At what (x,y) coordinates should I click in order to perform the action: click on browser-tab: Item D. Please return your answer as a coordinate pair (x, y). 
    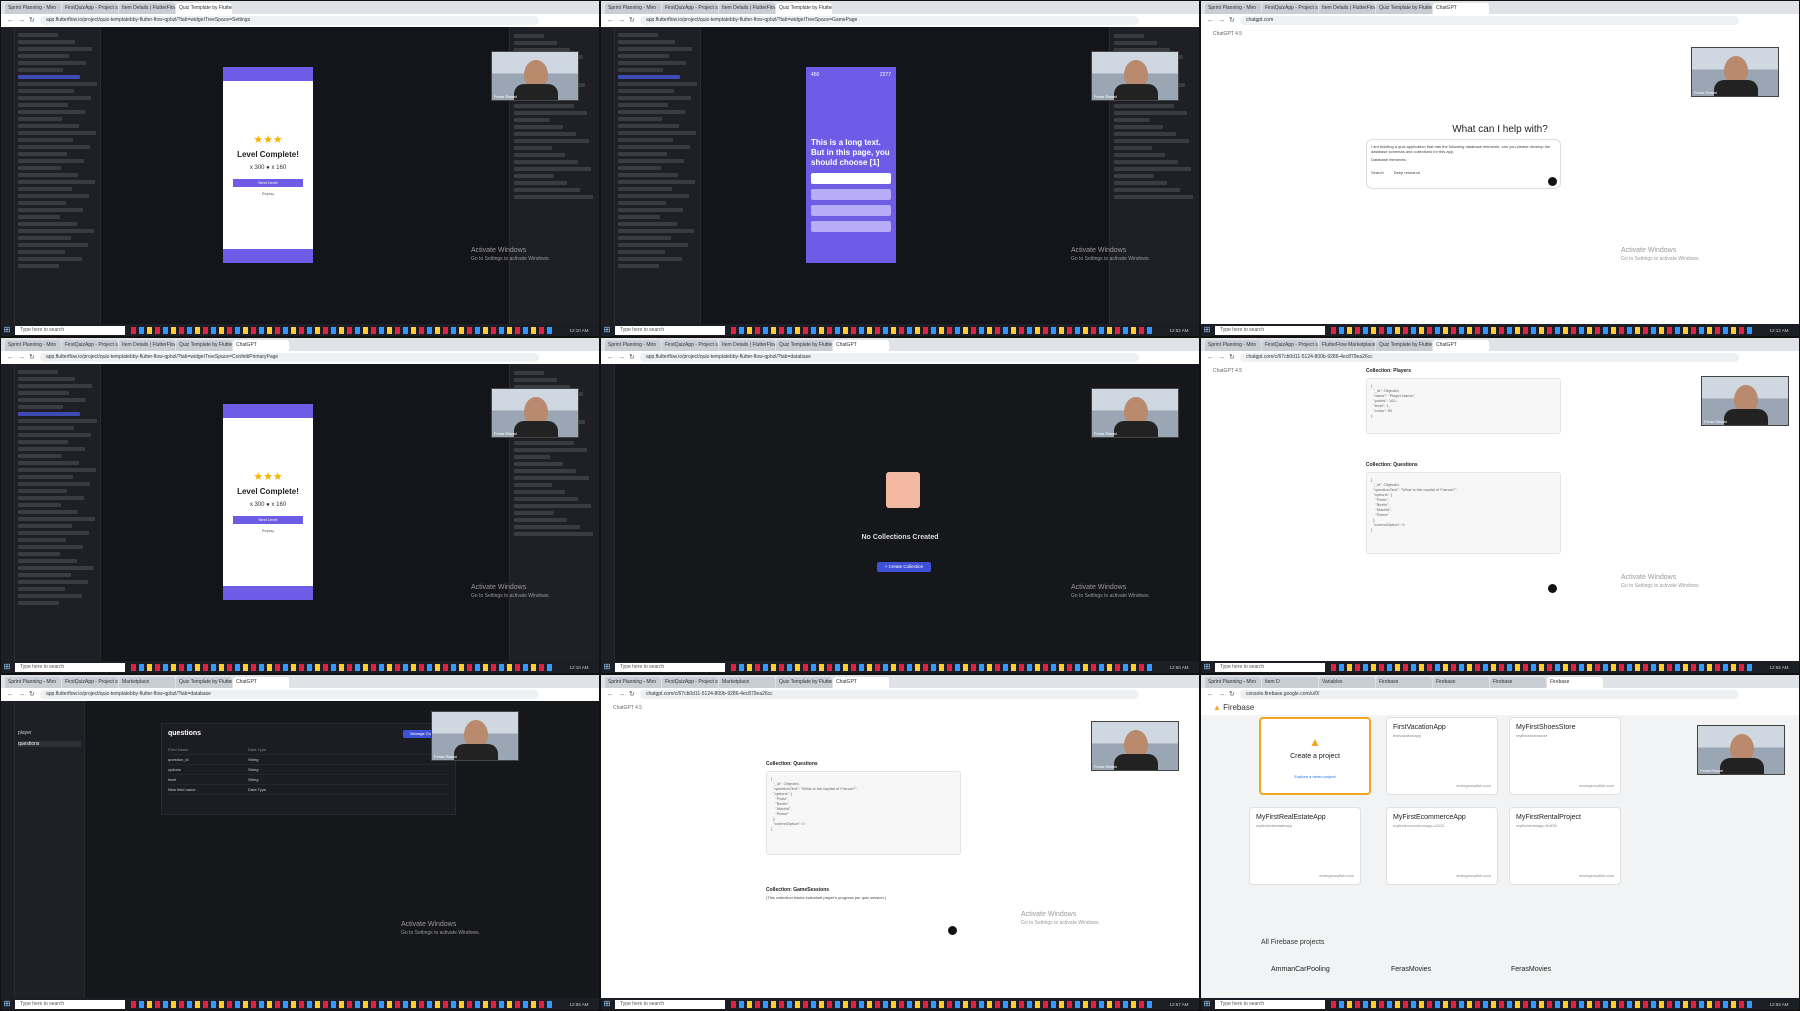
    Looking at the image, I should click on (1290, 682).